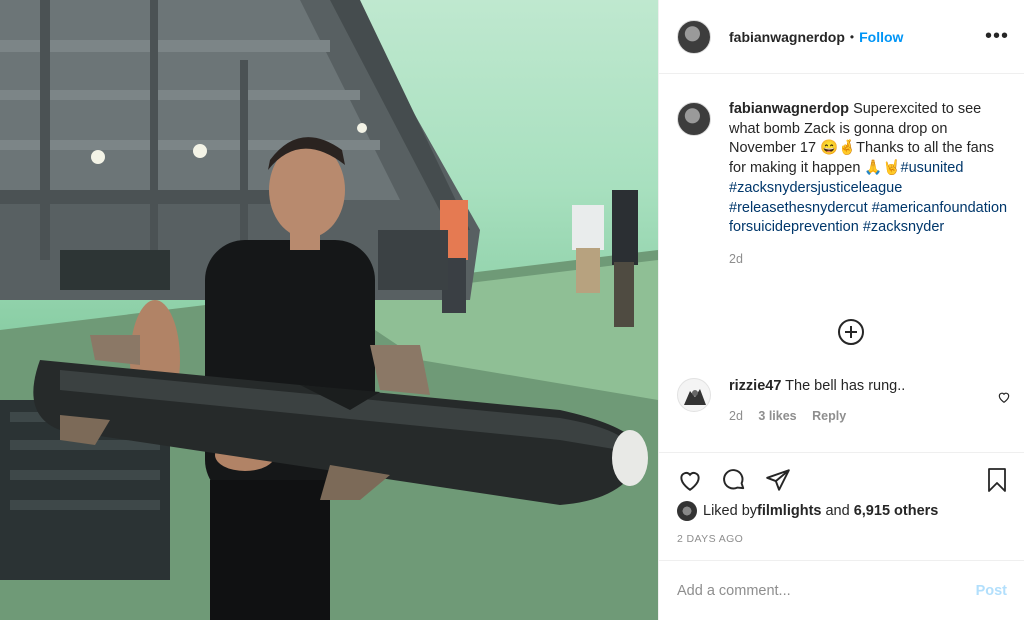 Image resolution: width=1024 pixels, height=620 pixels. What do you see at coordinates (837, 511) in the screenshot?
I see `likes-middle: and` at bounding box center [837, 511].